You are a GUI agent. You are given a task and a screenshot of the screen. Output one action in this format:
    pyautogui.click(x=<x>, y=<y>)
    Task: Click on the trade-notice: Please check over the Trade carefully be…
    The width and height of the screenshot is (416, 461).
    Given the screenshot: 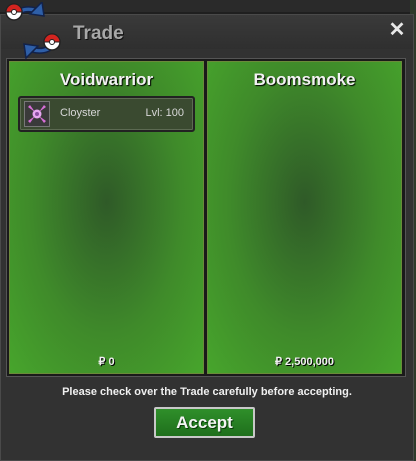 What is the action you would take?
    pyautogui.click(x=207, y=392)
    